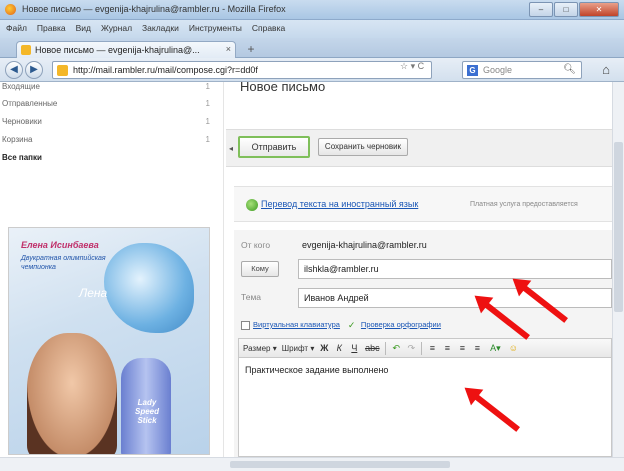 The image size is (624, 471). What do you see at coordinates (110, 89) in the screenshot?
I see `folder-inbox: Входящие 1` at bounding box center [110, 89].